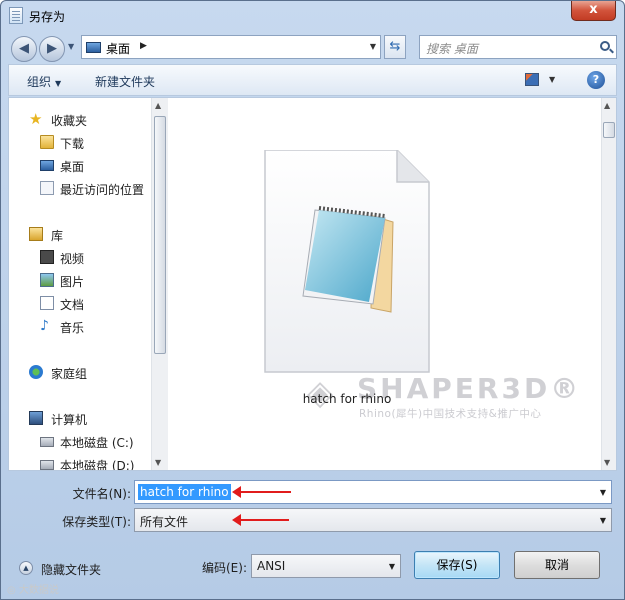 The height and width of the screenshot is (600, 625). I want to click on search-icon, so click(605, 46).